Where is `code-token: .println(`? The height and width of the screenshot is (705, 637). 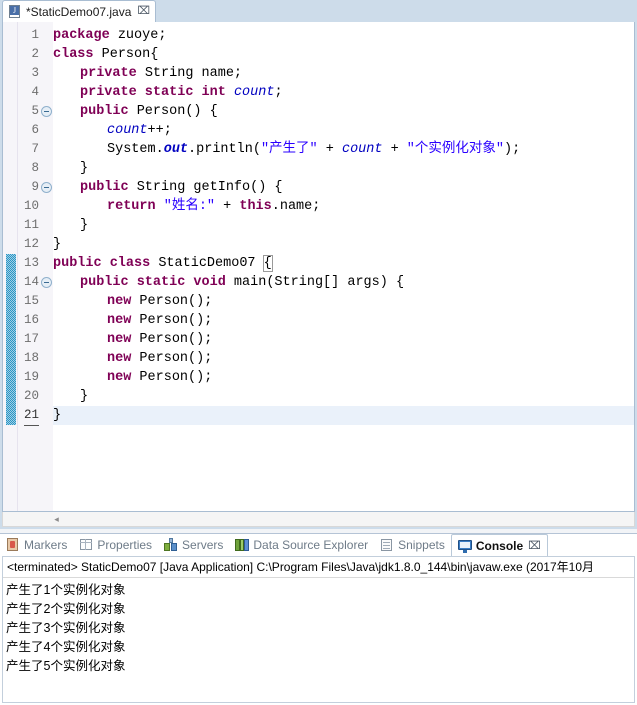
code-token: .println( is located at coordinates (224, 149).